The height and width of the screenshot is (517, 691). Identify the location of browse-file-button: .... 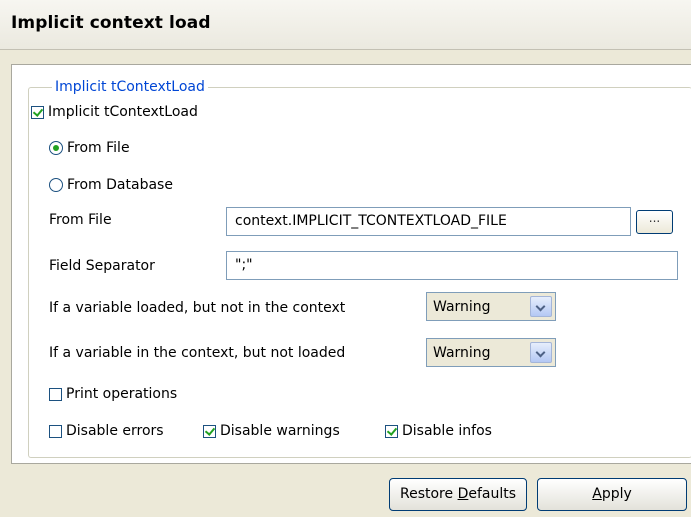
(654, 222).